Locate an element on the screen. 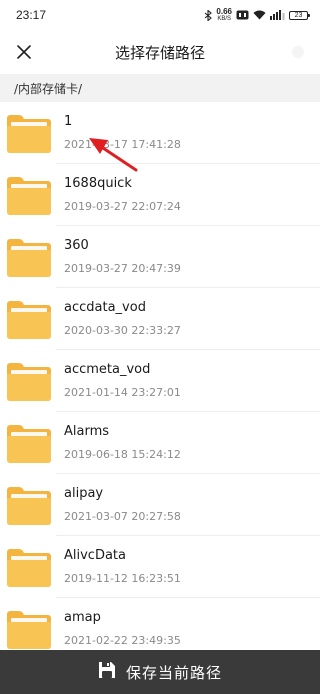 The height and width of the screenshot is (694, 320). folder-name: Alarms is located at coordinates (87, 431).